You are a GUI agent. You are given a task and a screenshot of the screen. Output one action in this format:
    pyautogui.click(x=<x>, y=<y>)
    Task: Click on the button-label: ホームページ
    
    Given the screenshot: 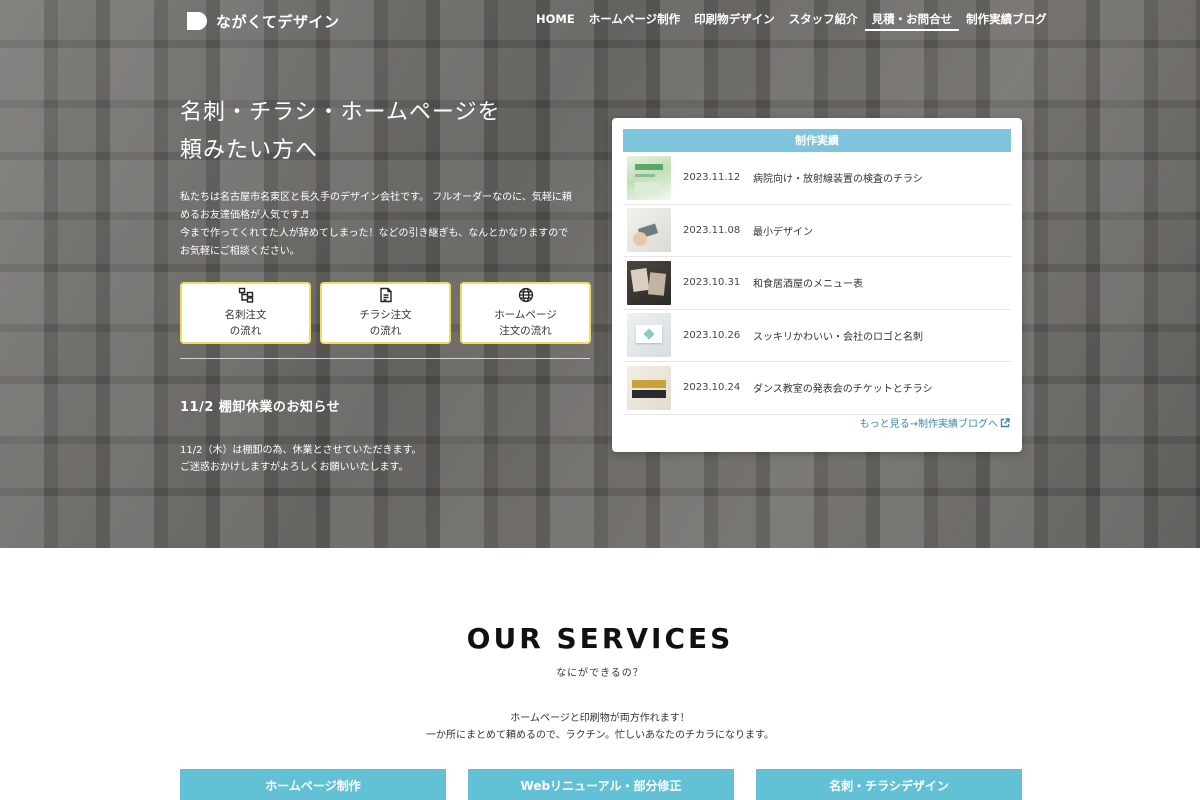 What is the action you would take?
    pyautogui.click(x=525, y=315)
    